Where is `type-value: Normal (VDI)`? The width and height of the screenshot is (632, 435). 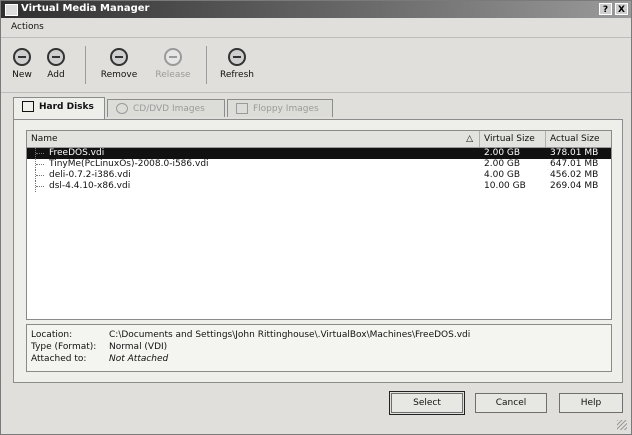 type-value: Normal (VDI) is located at coordinates (138, 347).